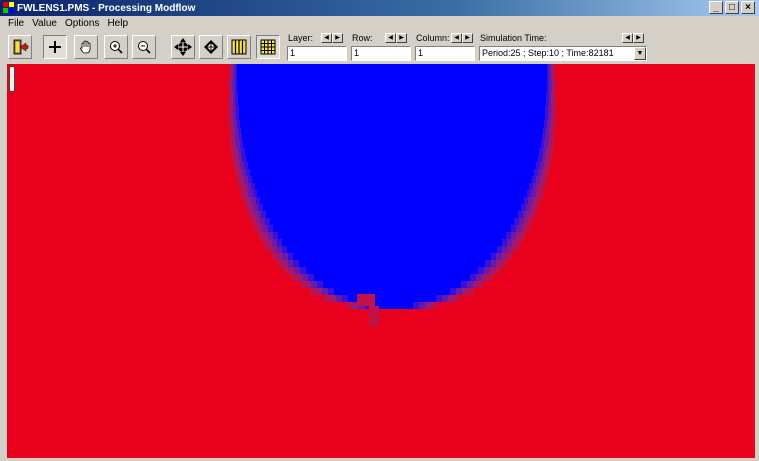 Image resolution: width=759 pixels, height=461 pixels. I want to click on close-button: ×, so click(748, 7).